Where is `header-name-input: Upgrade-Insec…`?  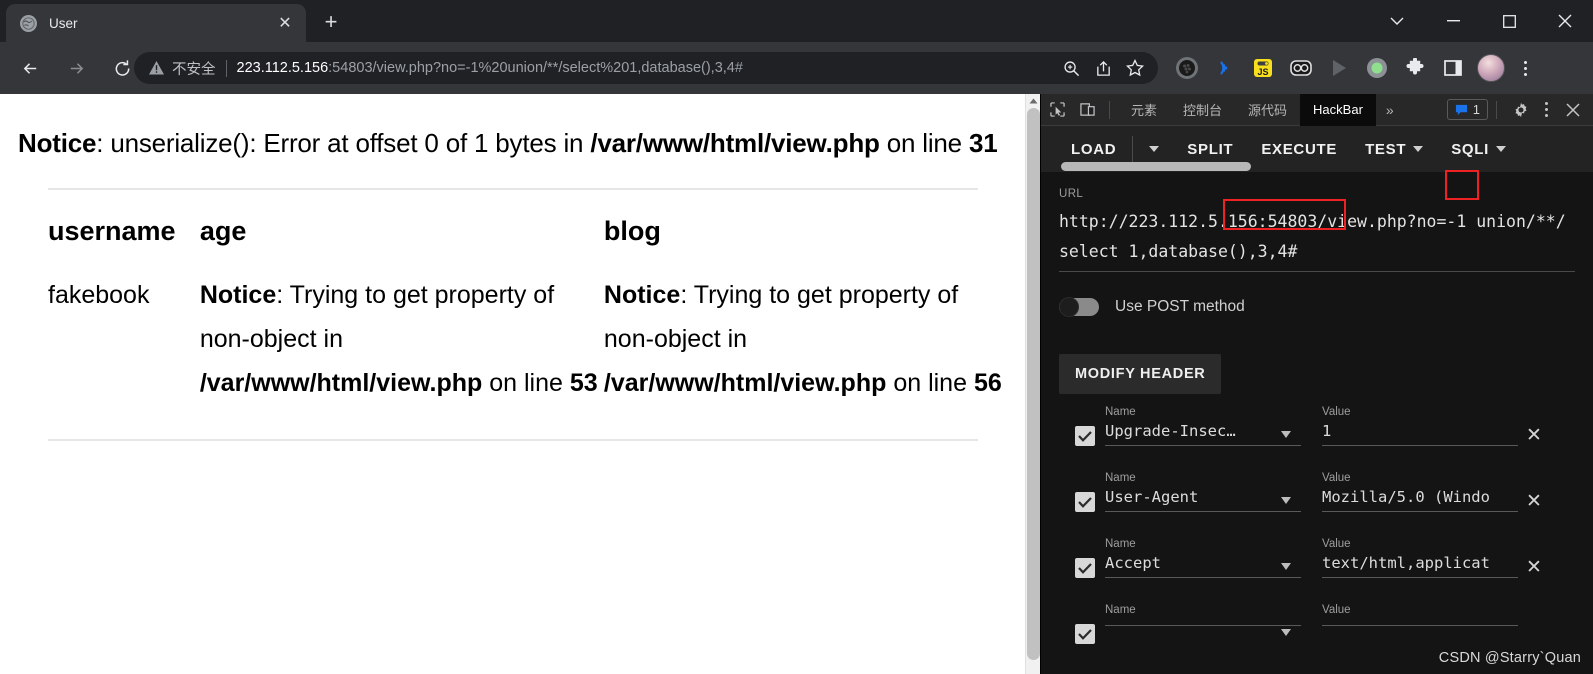 header-name-input: Upgrade-Insec… is located at coordinates (1203, 434).